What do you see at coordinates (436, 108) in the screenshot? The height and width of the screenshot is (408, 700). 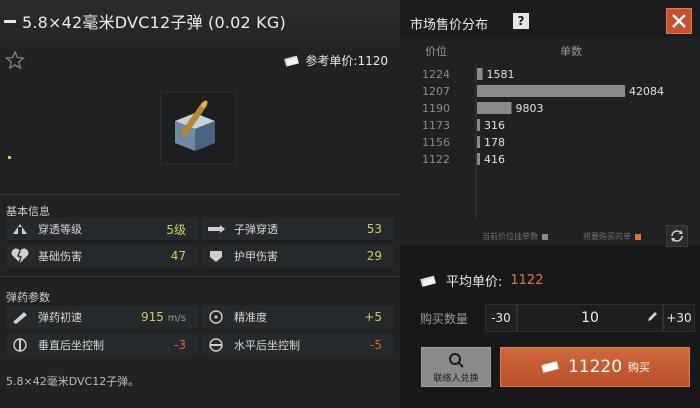 I see `price-tick-label: 1190` at bounding box center [436, 108].